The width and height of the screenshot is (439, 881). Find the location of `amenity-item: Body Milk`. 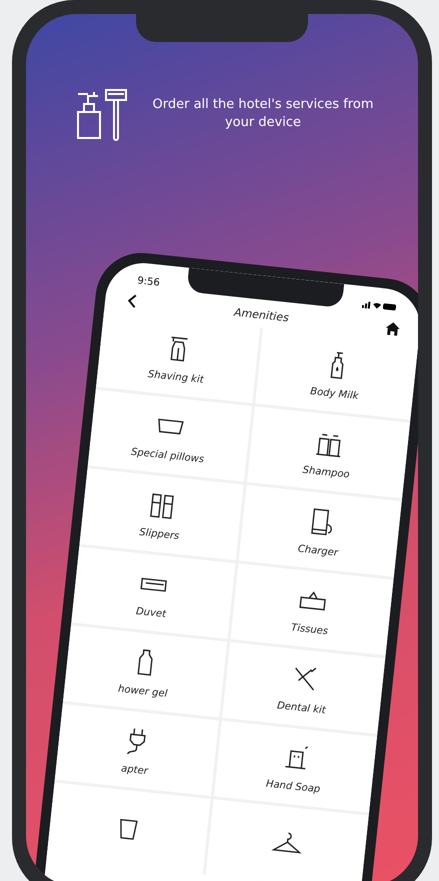

amenity-item: Body Milk is located at coordinates (336, 374).